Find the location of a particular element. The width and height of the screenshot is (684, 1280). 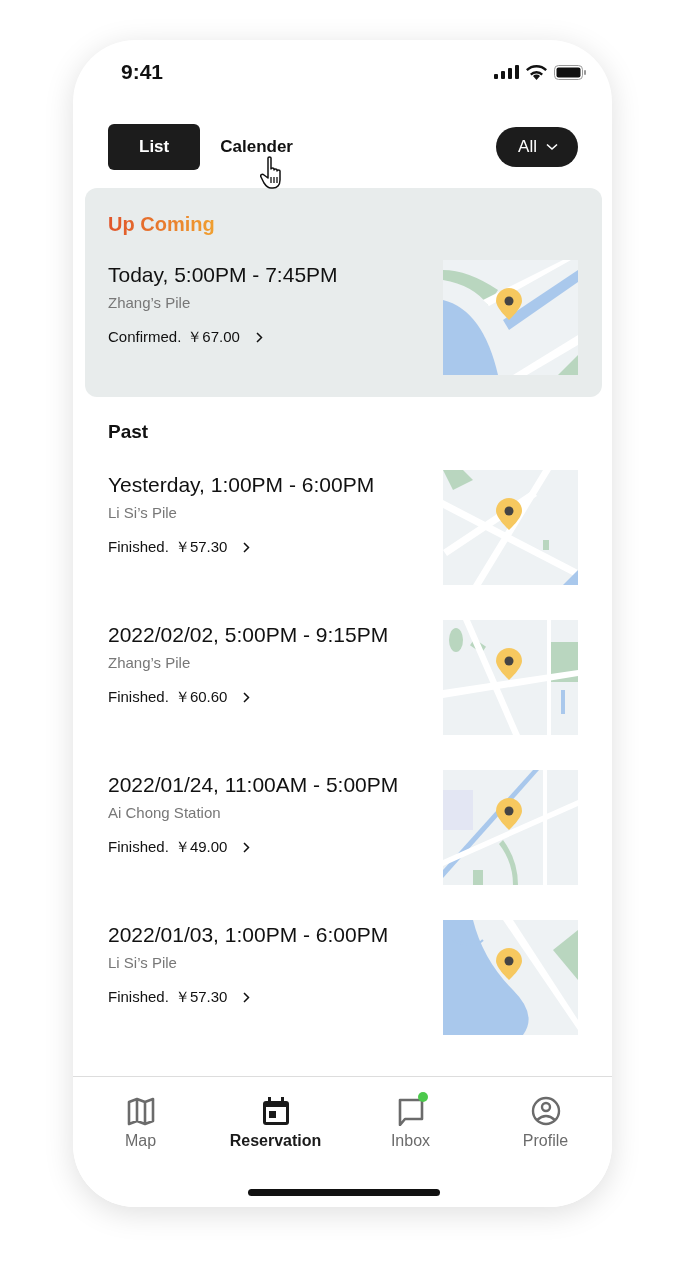

nav-tab: Profile is located at coordinates (545, 1123).